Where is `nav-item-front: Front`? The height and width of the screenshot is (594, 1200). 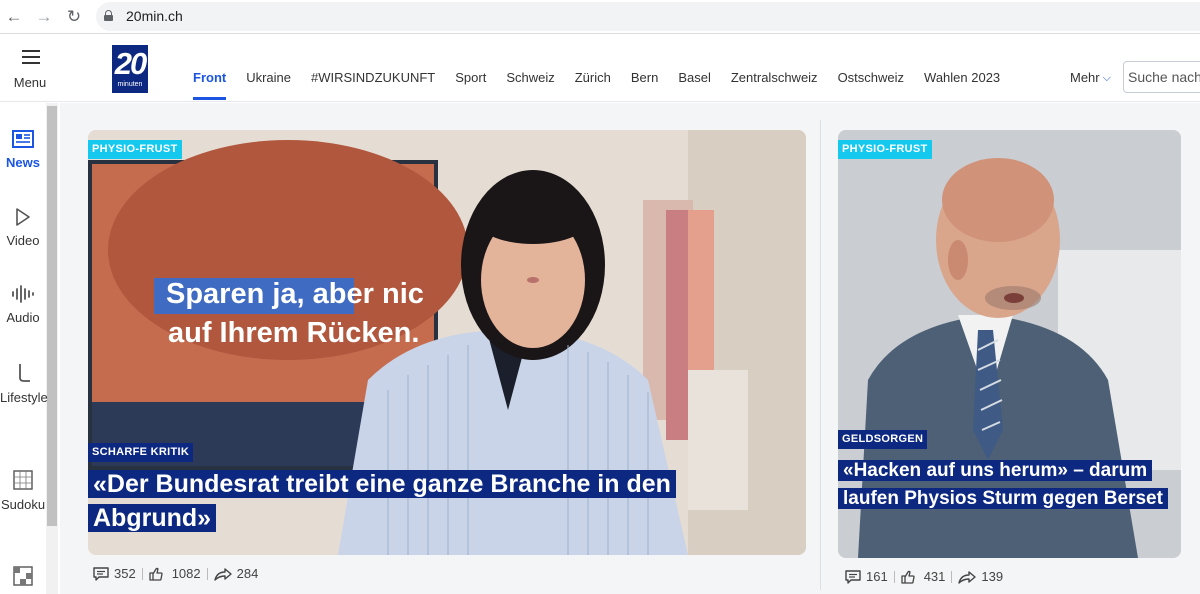 nav-item-front: Front is located at coordinates (210, 68).